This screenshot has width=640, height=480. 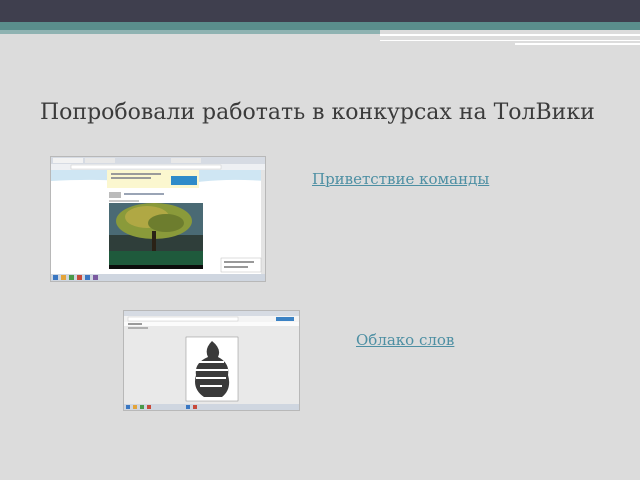 I want to click on screenshot-team-greeting, so click(x=158, y=219).